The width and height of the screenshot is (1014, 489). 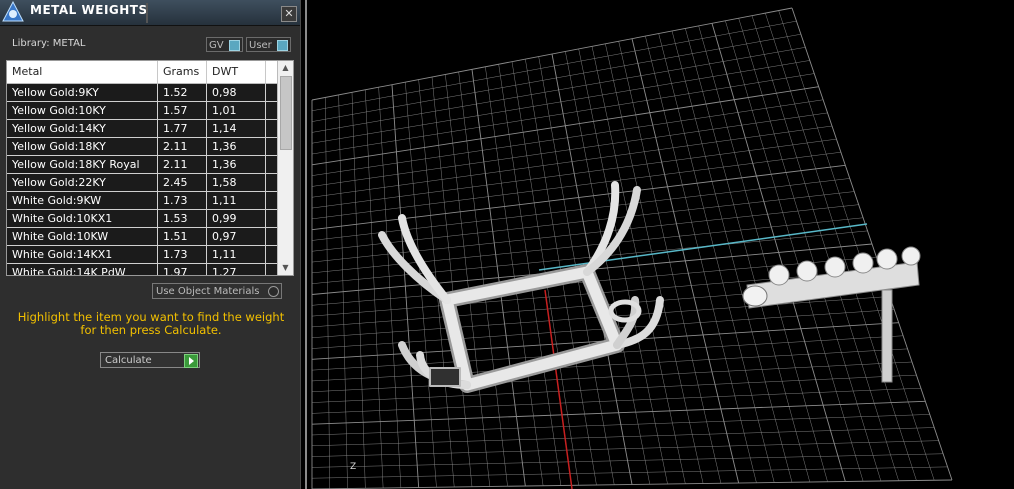 I want to click on column-header-grams: Grams, so click(x=182, y=72).